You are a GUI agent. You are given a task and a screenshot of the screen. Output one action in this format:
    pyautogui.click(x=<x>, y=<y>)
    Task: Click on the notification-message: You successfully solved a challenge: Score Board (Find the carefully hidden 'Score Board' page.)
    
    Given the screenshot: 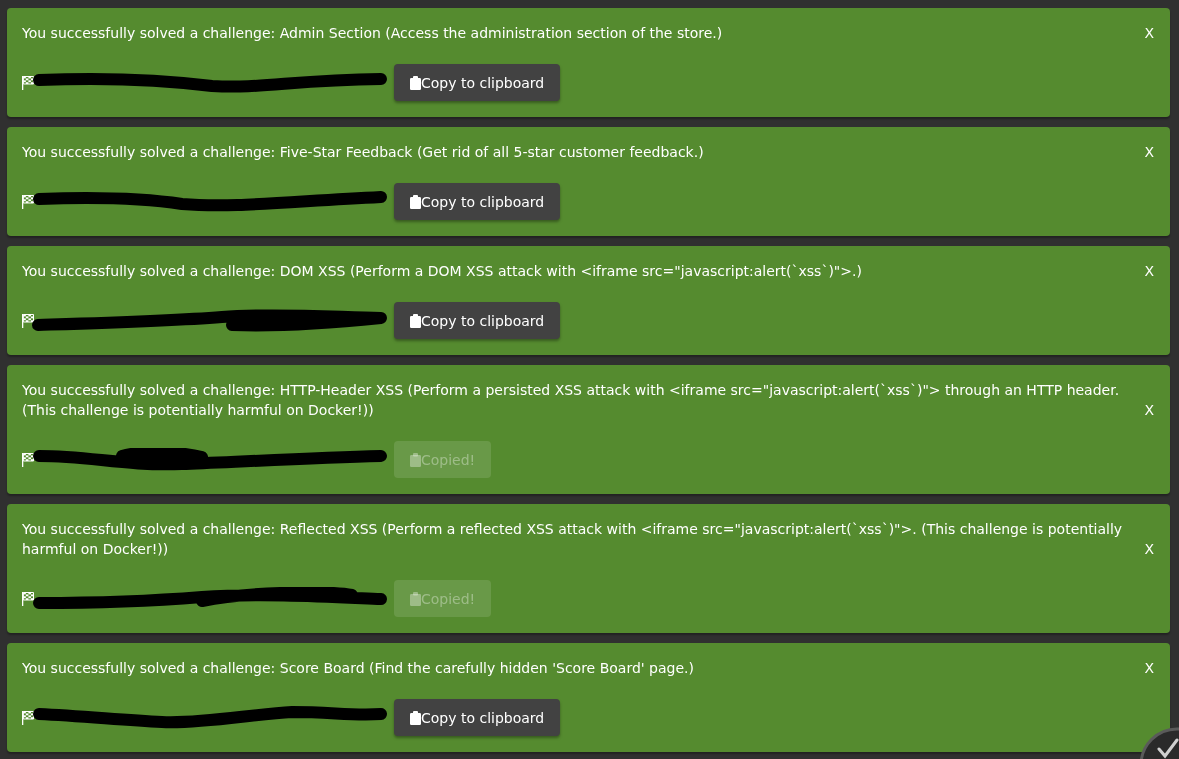 What is the action you would take?
    pyautogui.click(x=358, y=668)
    